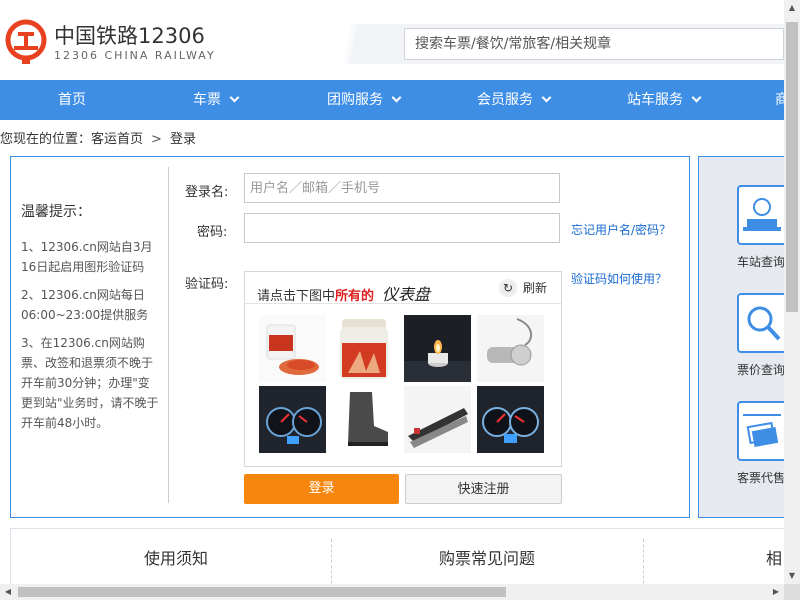  I want to click on side-panel: 车站查询 票价查询 客票代售, so click(746, 337).